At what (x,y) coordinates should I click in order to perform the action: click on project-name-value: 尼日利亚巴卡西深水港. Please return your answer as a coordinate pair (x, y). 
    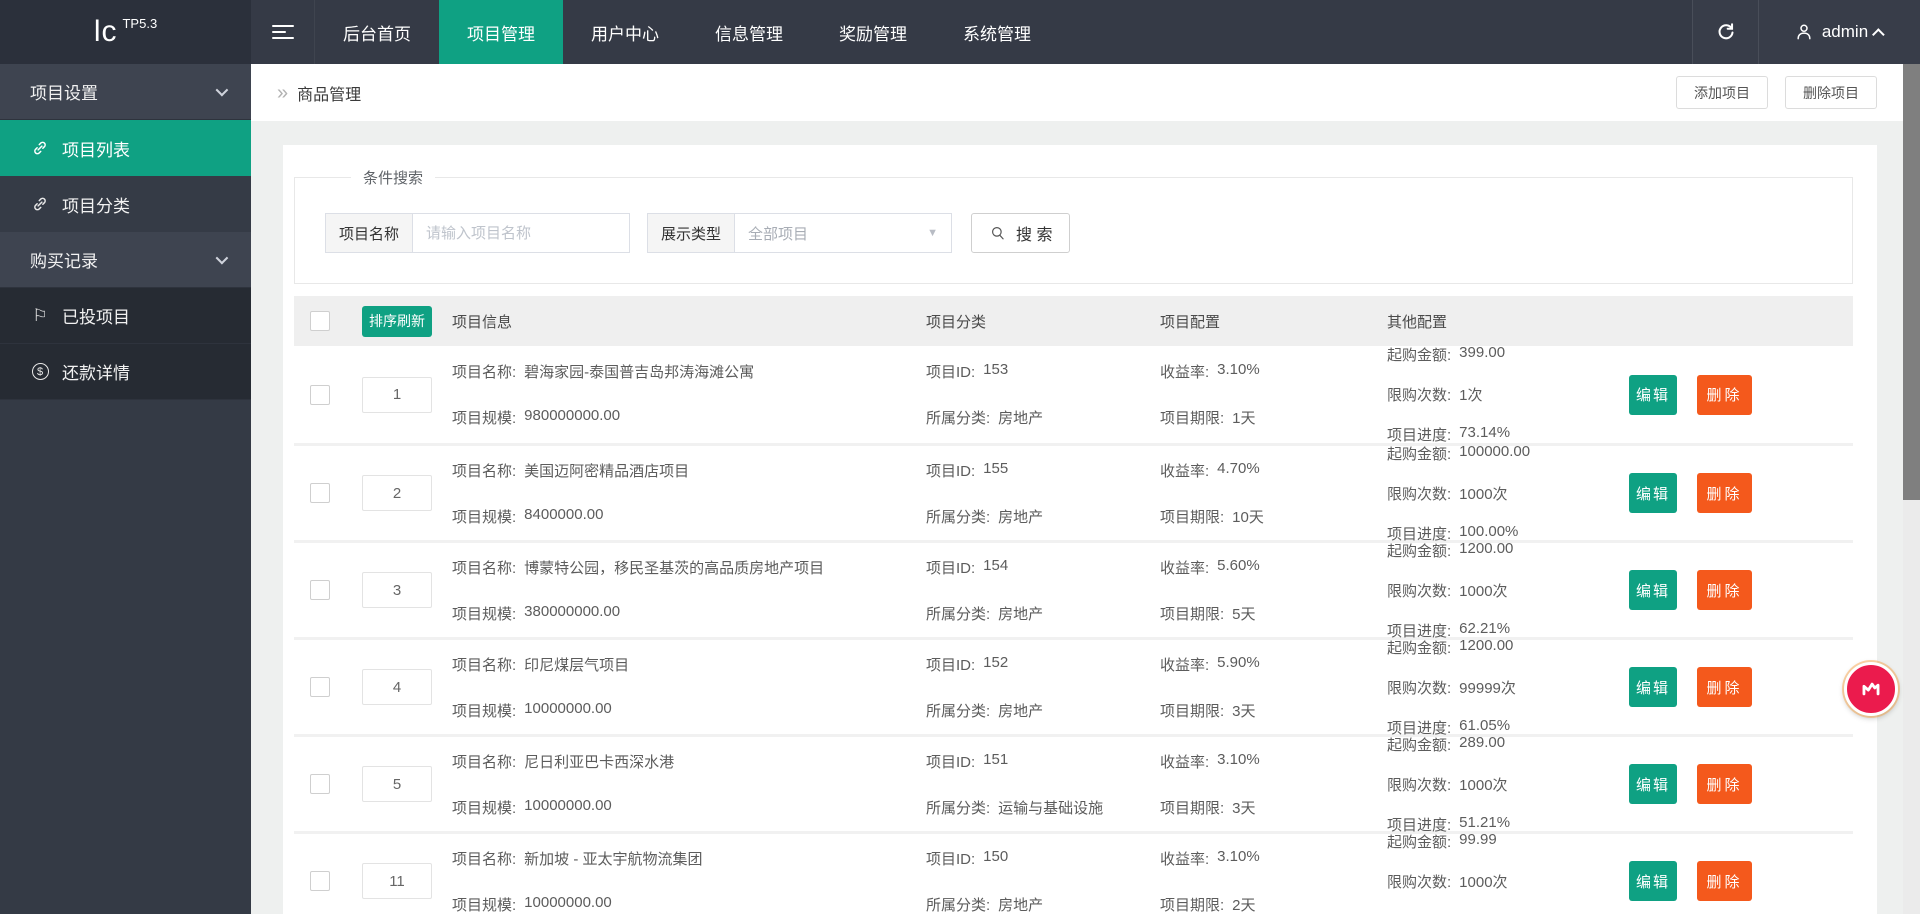
    Looking at the image, I should click on (599, 762).